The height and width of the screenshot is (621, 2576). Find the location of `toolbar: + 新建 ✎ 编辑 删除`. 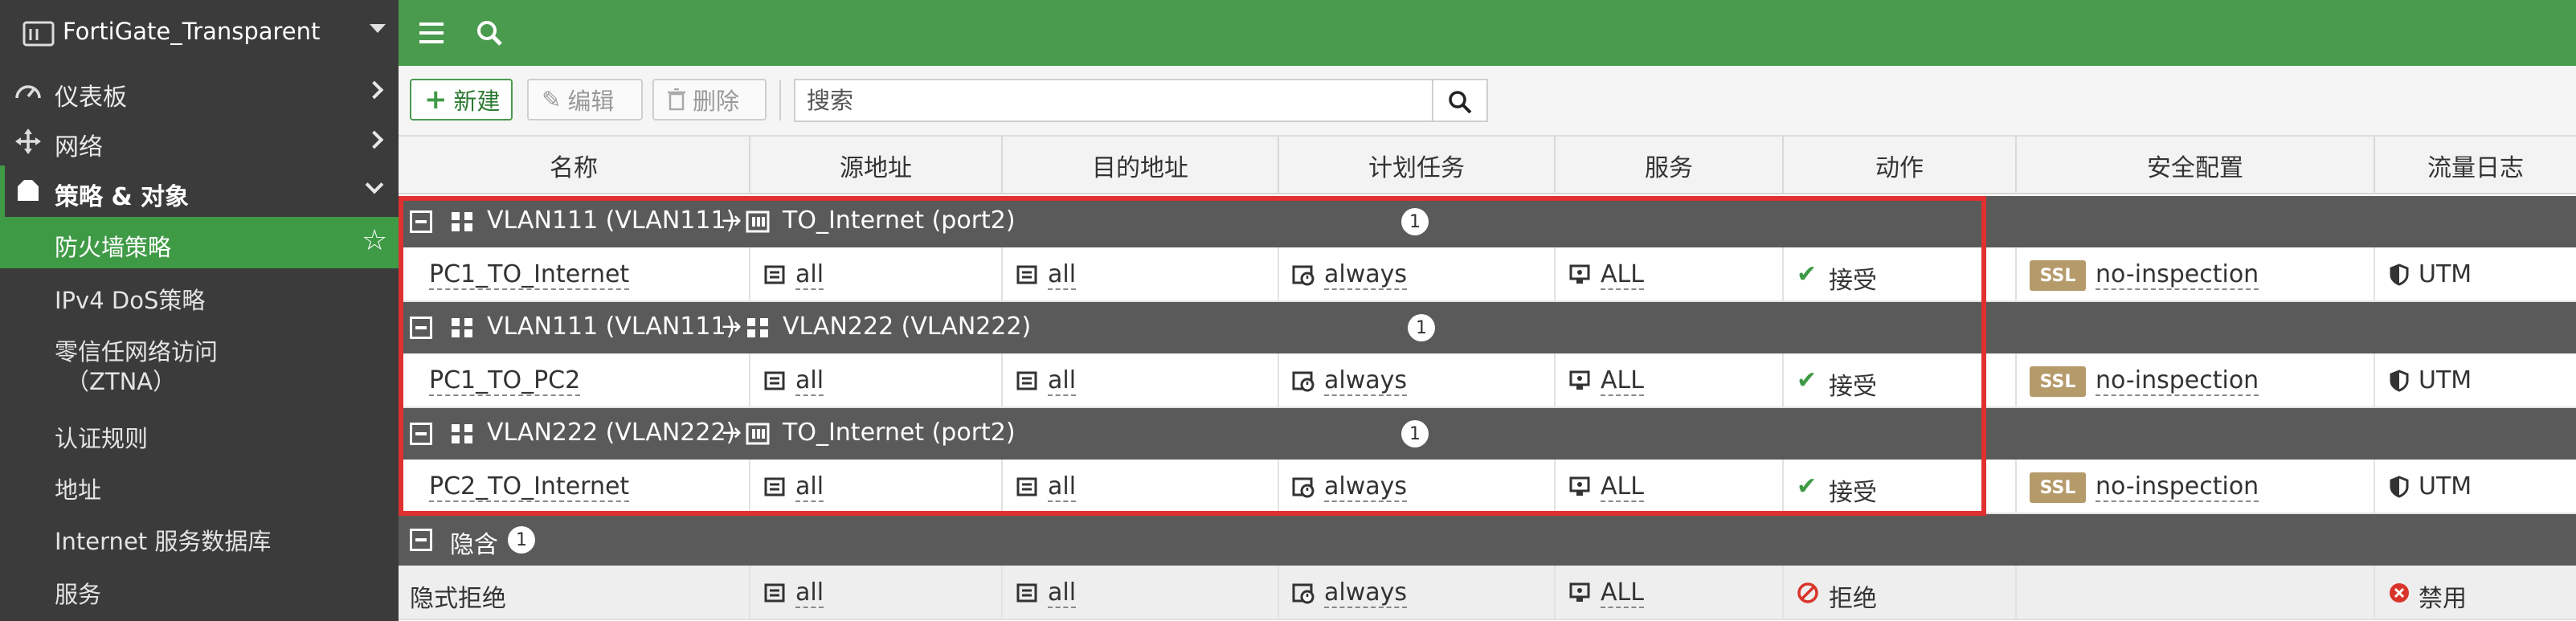

toolbar: + 新建 ✎ 编辑 删除 is located at coordinates (1487, 101).